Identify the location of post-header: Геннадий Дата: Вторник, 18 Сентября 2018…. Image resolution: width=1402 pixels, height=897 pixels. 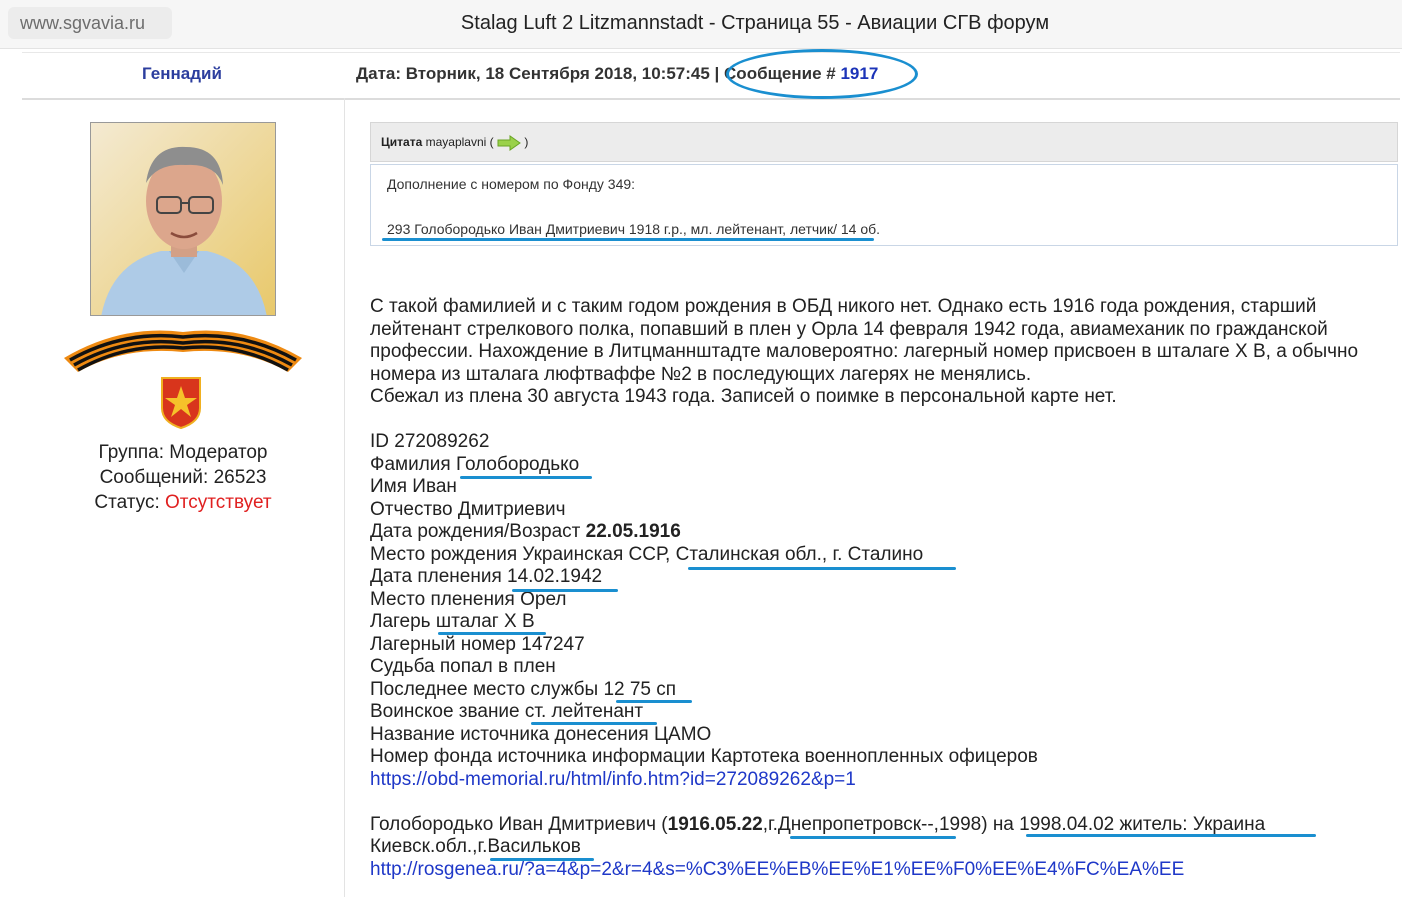
(711, 76).